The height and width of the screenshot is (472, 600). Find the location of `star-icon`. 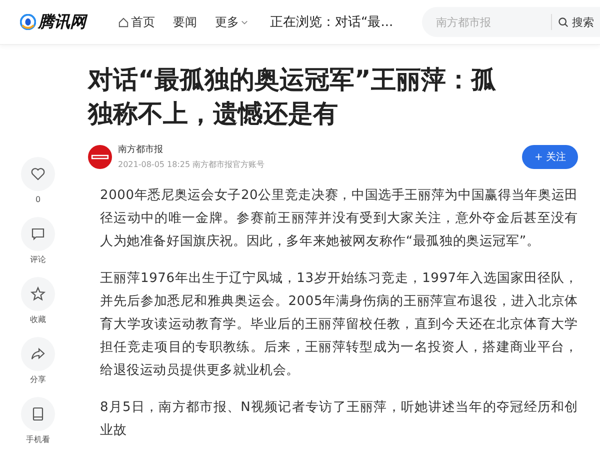

star-icon is located at coordinates (38, 294).